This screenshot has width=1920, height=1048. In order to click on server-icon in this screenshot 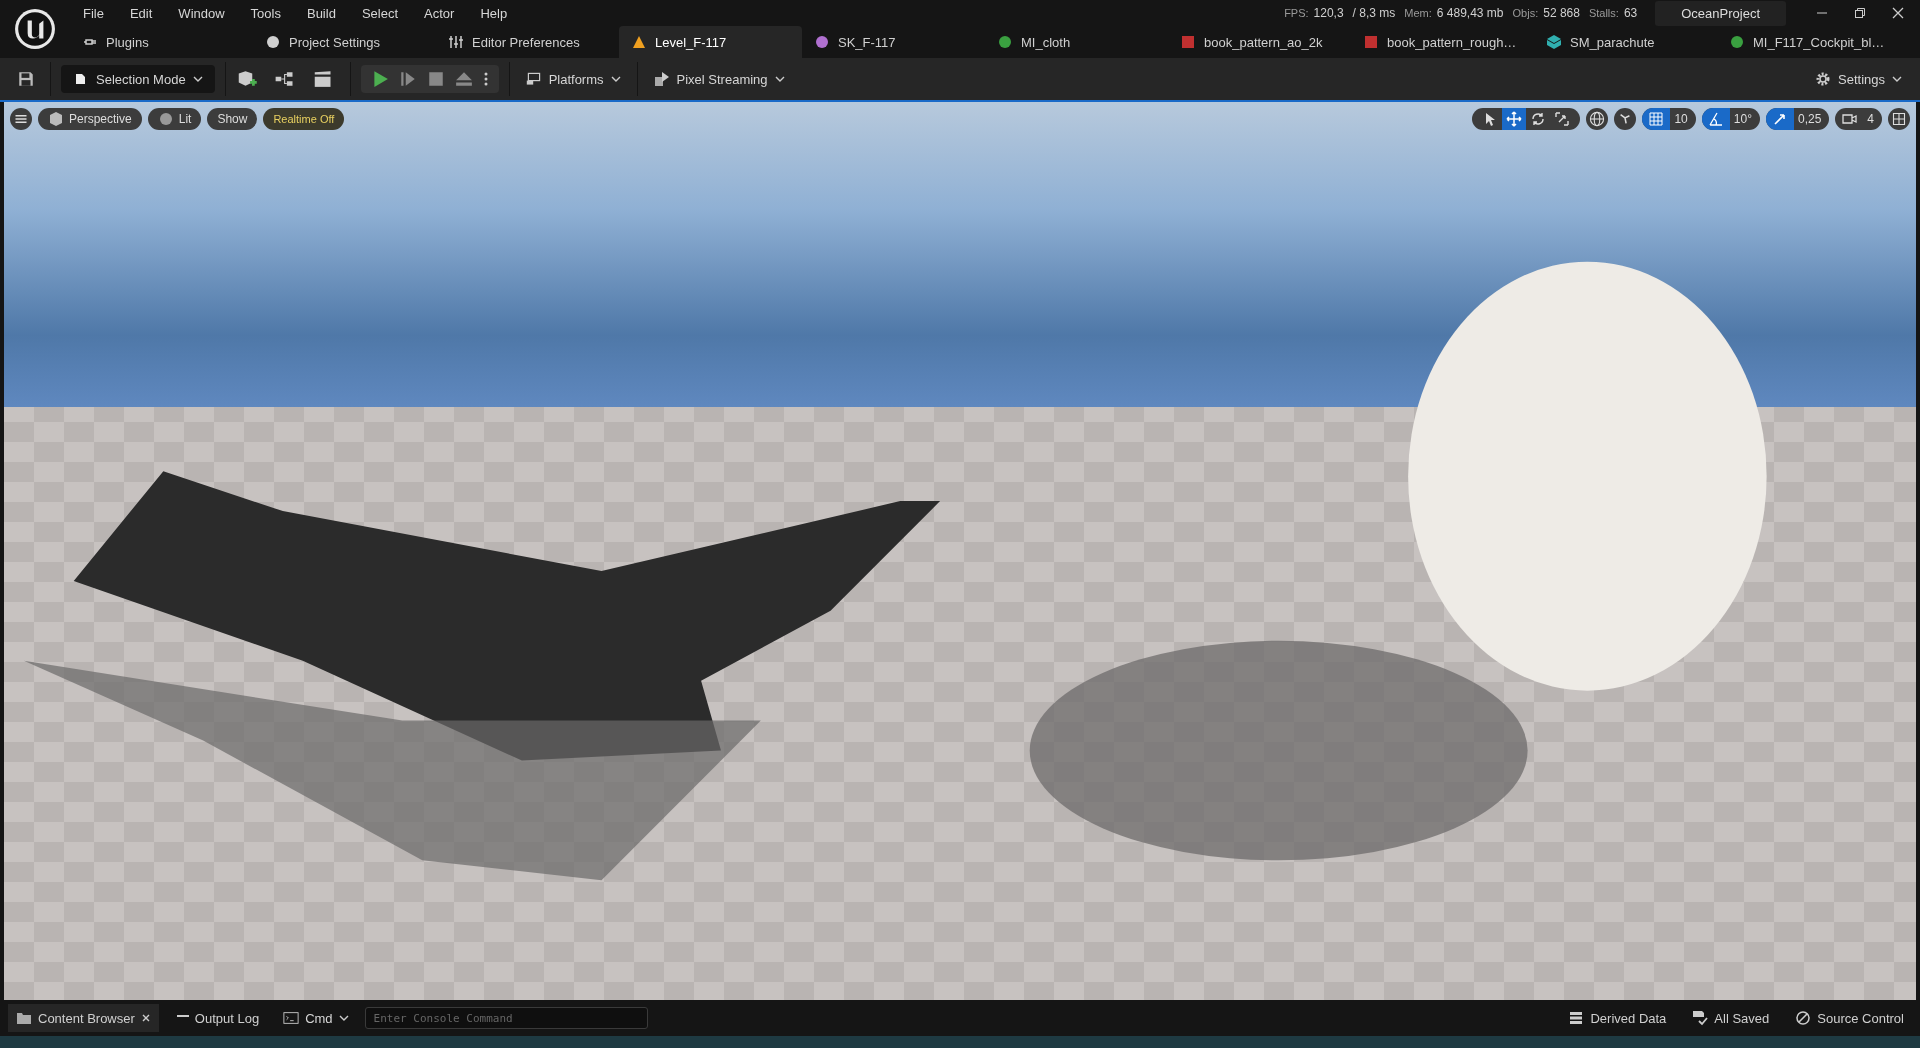, I will do `click(1576, 1018)`.